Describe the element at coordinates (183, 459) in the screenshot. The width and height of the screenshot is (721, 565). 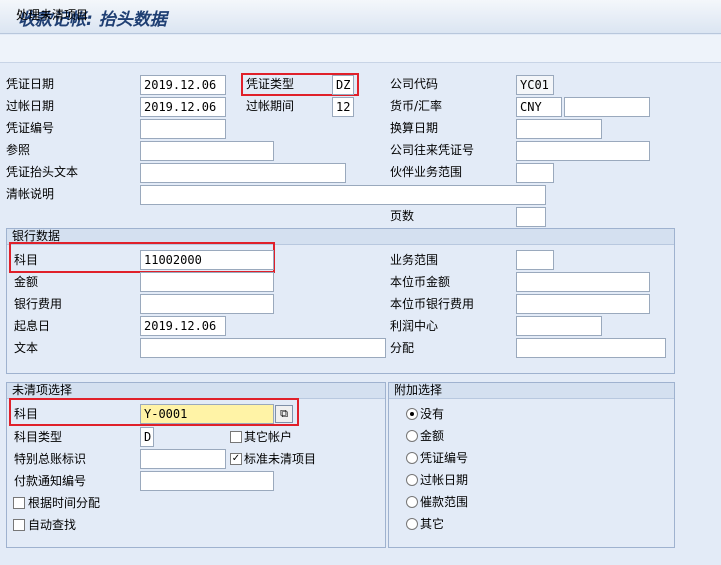
I see `special-gl-field` at that location.